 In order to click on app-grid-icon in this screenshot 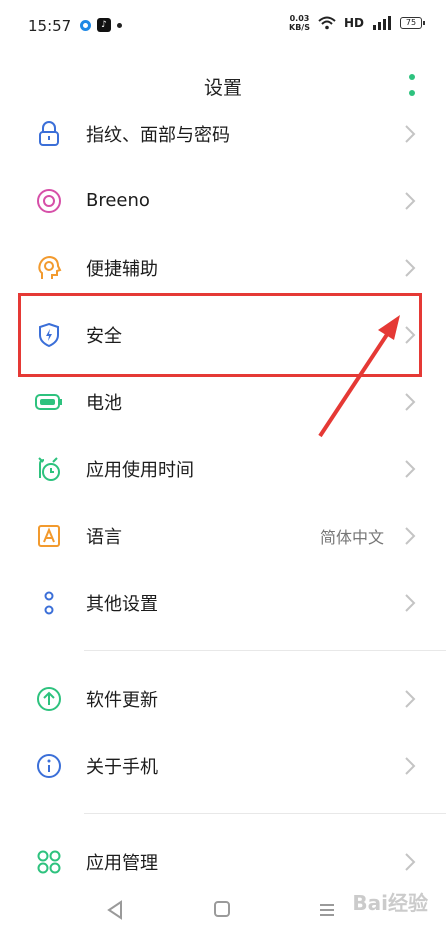, I will do `click(49, 862)`.